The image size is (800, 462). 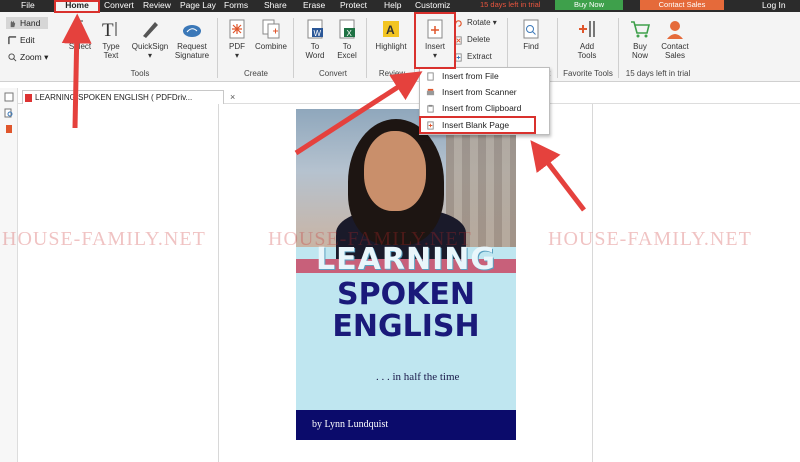 I want to click on mode-hand-label: Hand, so click(x=30, y=23).